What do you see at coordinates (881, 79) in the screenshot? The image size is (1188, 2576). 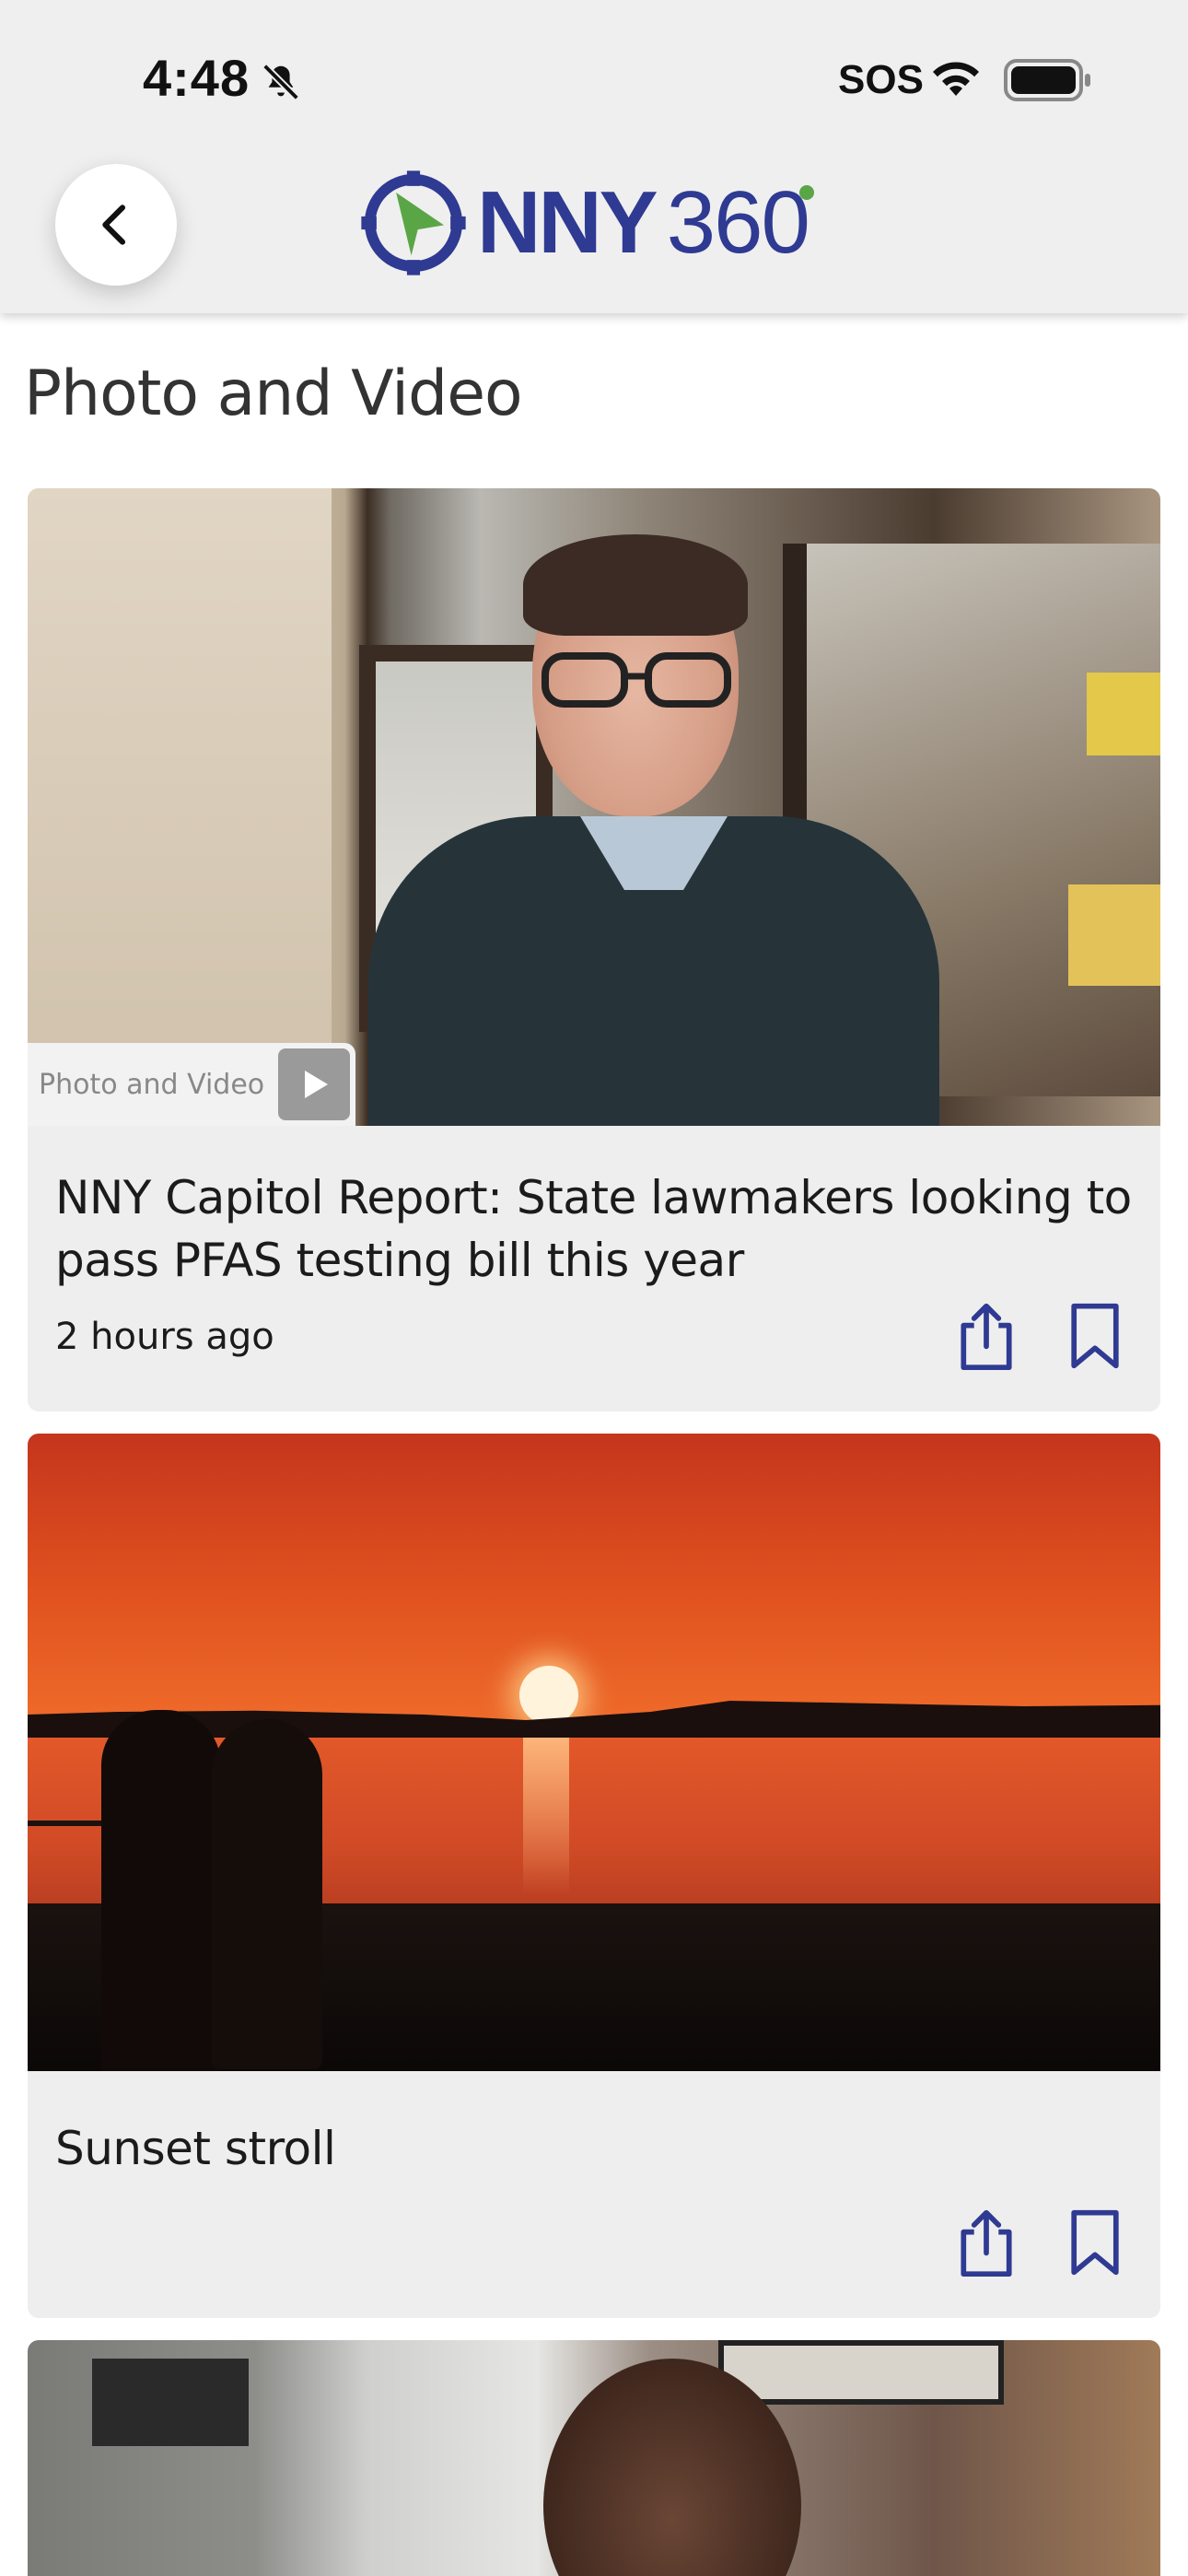 I see `sos-indicator: SOS` at bounding box center [881, 79].